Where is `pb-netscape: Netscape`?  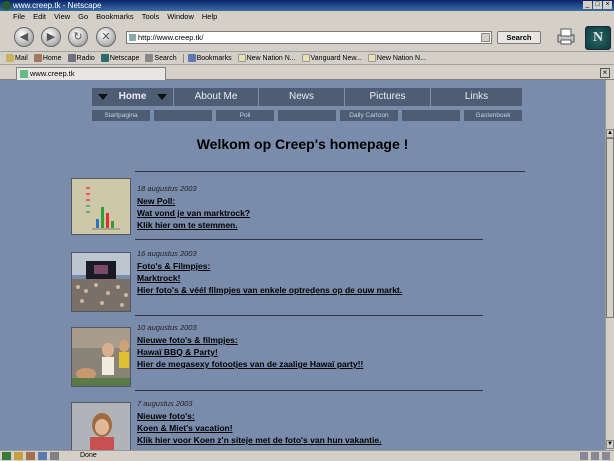
pb-netscape: Netscape is located at coordinates (119, 58).